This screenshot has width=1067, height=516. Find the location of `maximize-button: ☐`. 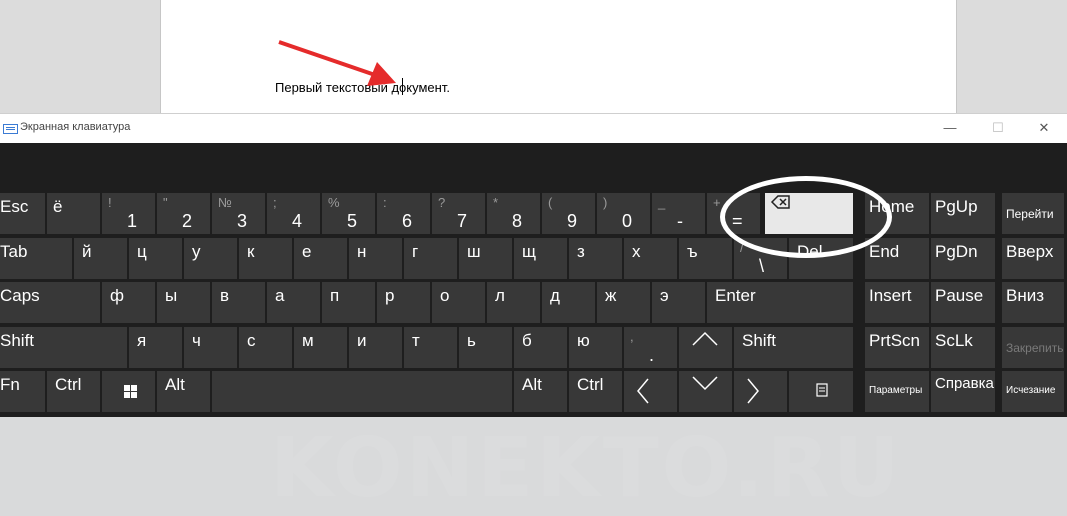

maximize-button: ☐ is located at coordinates (998, 128).